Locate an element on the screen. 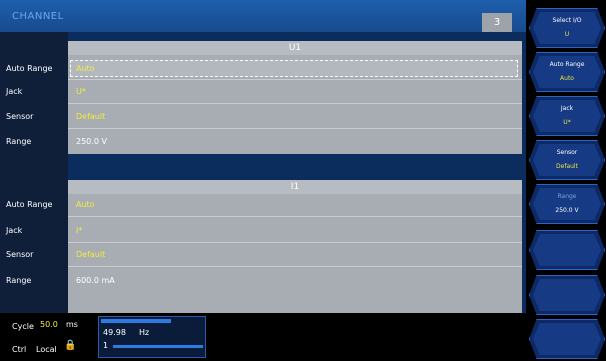  window-title: CHANNEL is located at coordinates (38, 16).